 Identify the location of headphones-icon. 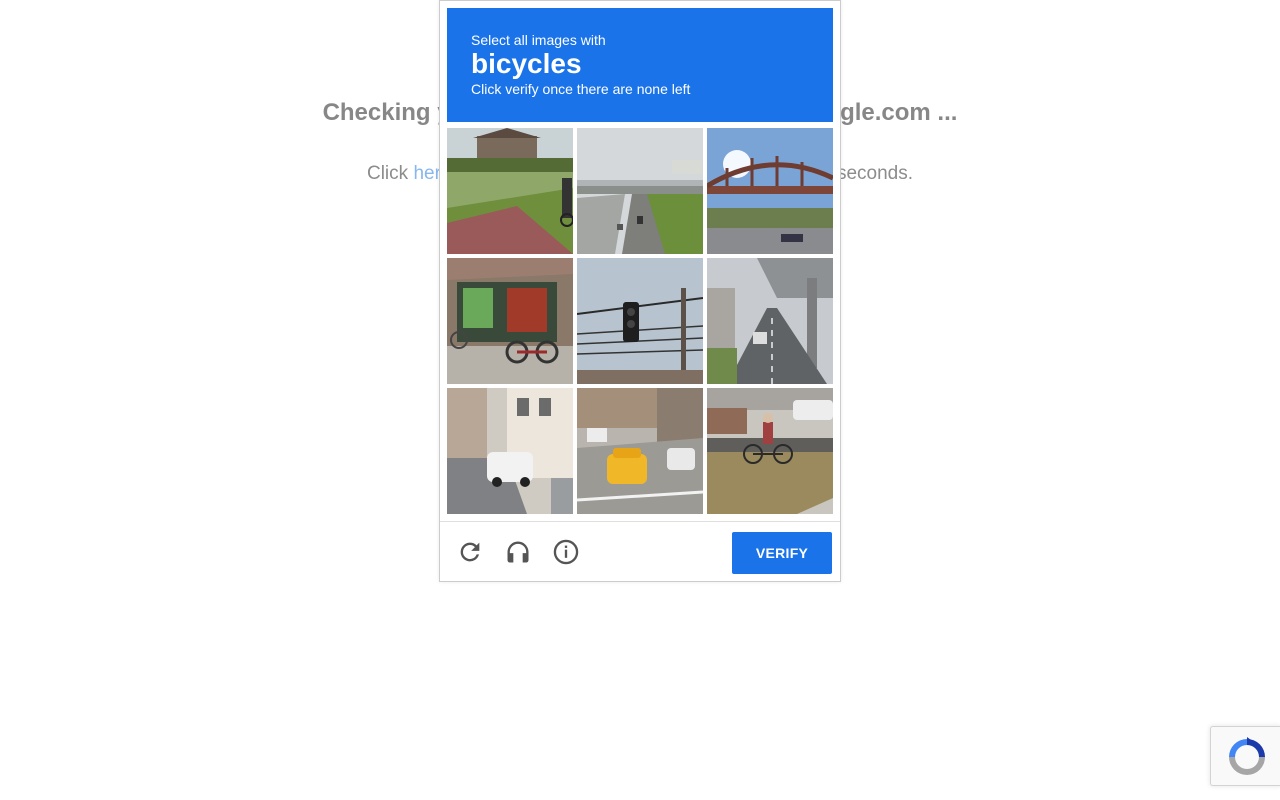
(518, 552).